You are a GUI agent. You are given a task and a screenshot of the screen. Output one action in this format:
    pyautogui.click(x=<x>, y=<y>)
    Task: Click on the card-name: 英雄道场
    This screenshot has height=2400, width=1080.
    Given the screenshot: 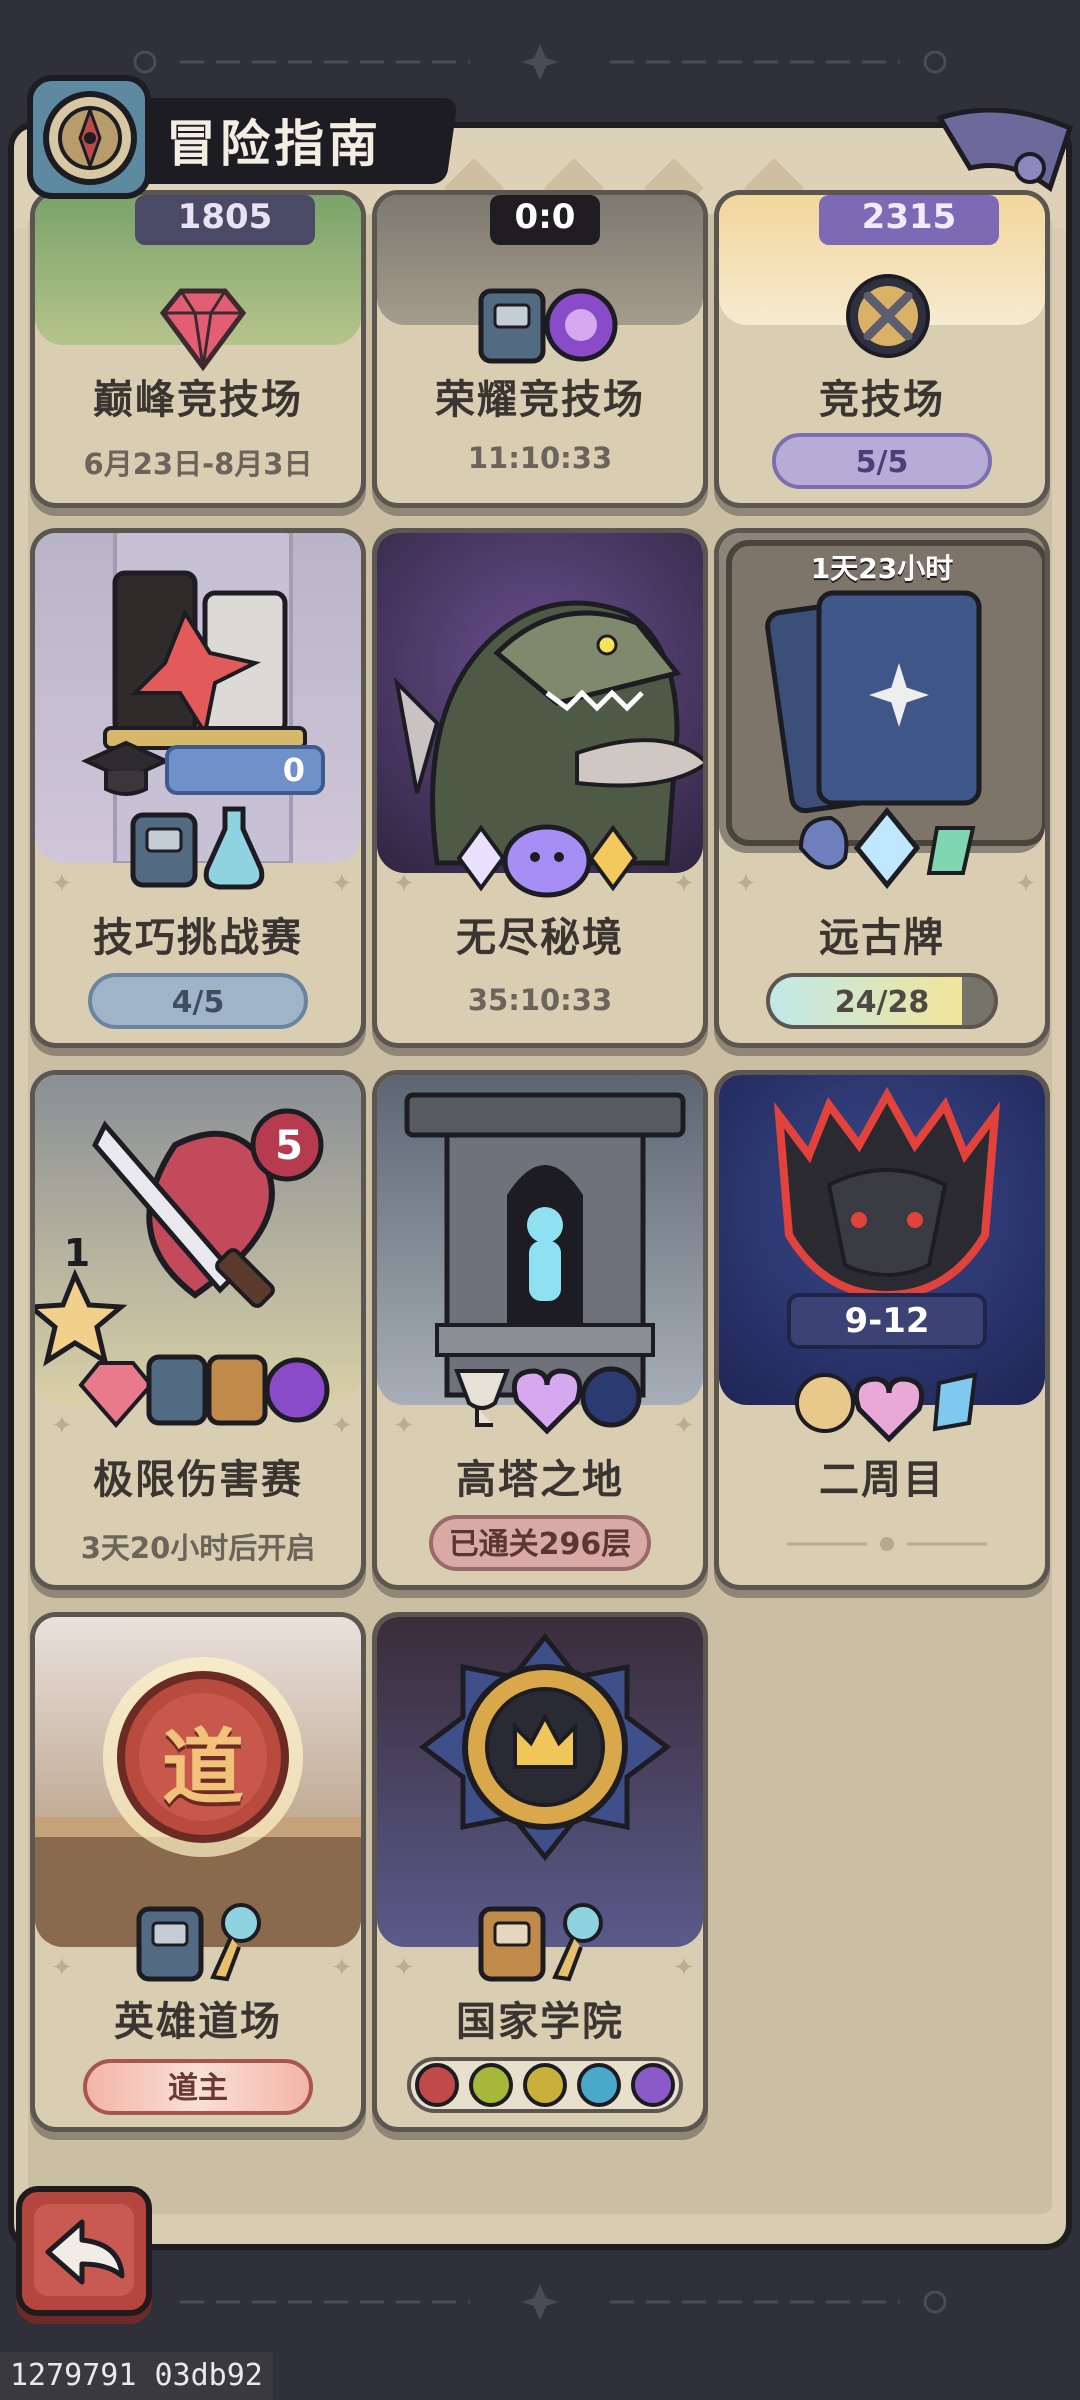 What is the action you would take?
    pyautogui.click(x=198, y=2022)
    